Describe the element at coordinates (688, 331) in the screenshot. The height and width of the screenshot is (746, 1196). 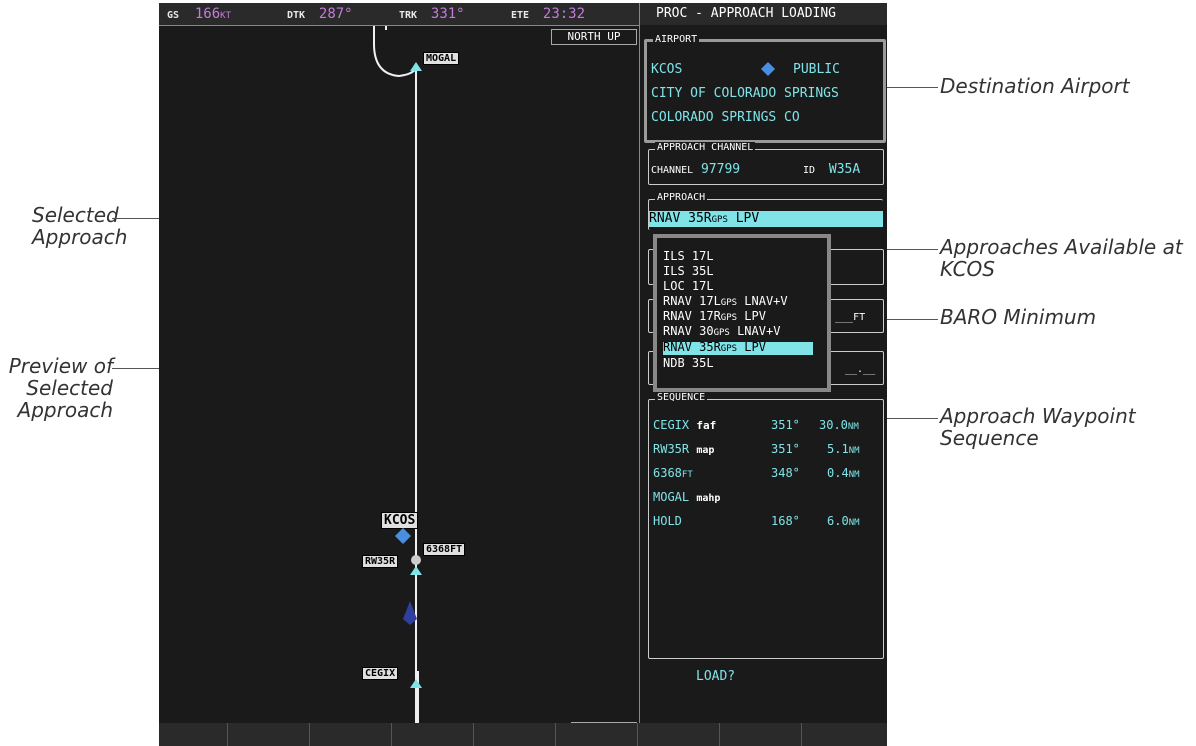
I see `option-name: RNAV 30` at that location.